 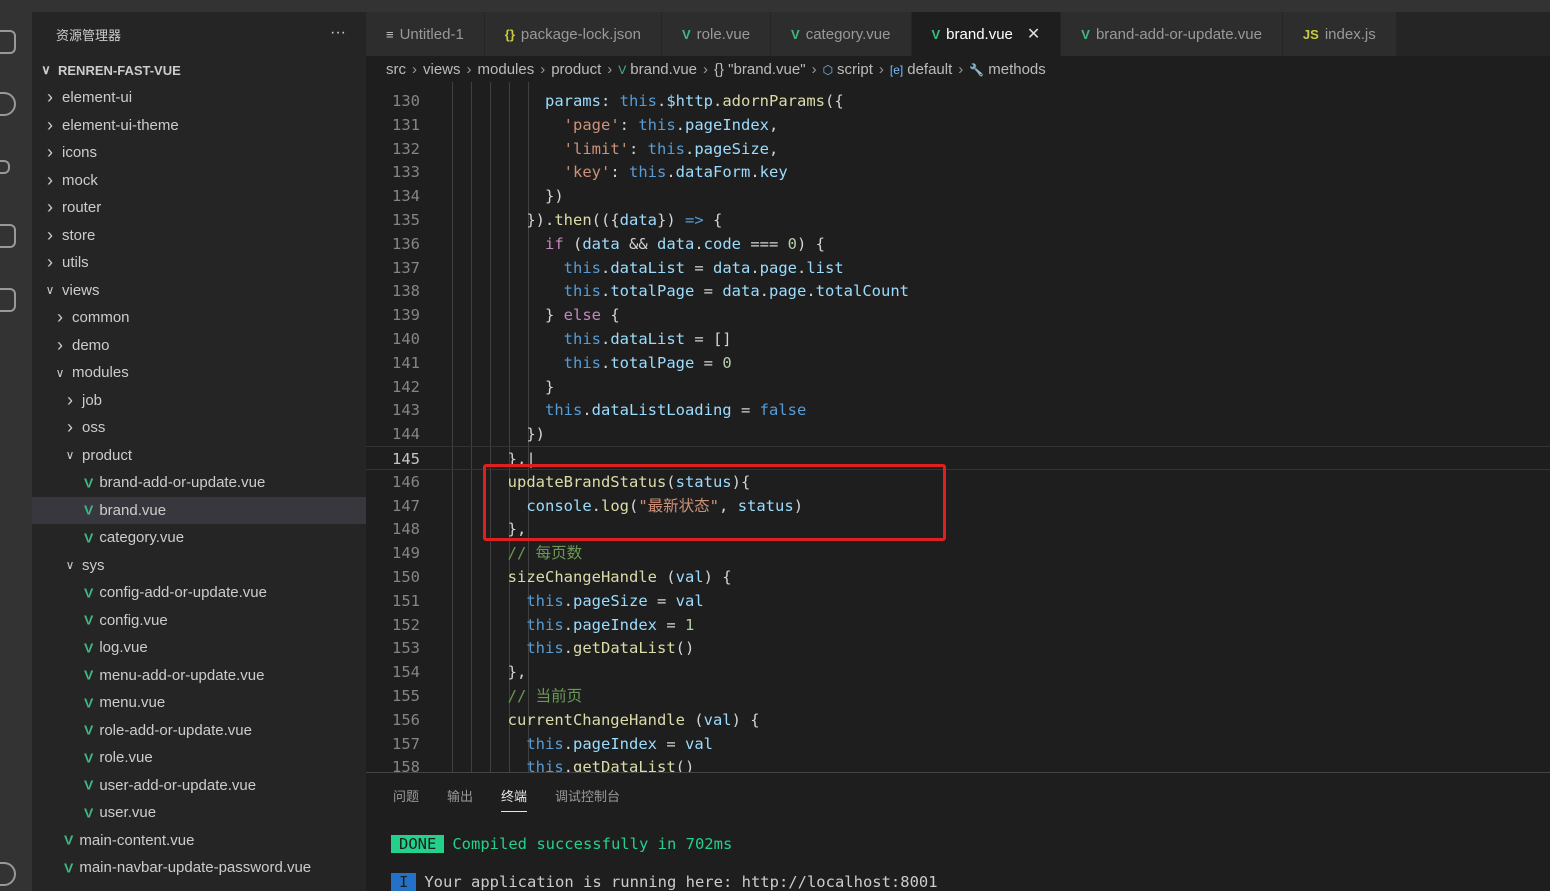 What do you see at coordinates (199, 70) in the screenshot?
I see `workspace-root: ∨ RENREN-FAST-VUE` at bounding box center [199, 70].